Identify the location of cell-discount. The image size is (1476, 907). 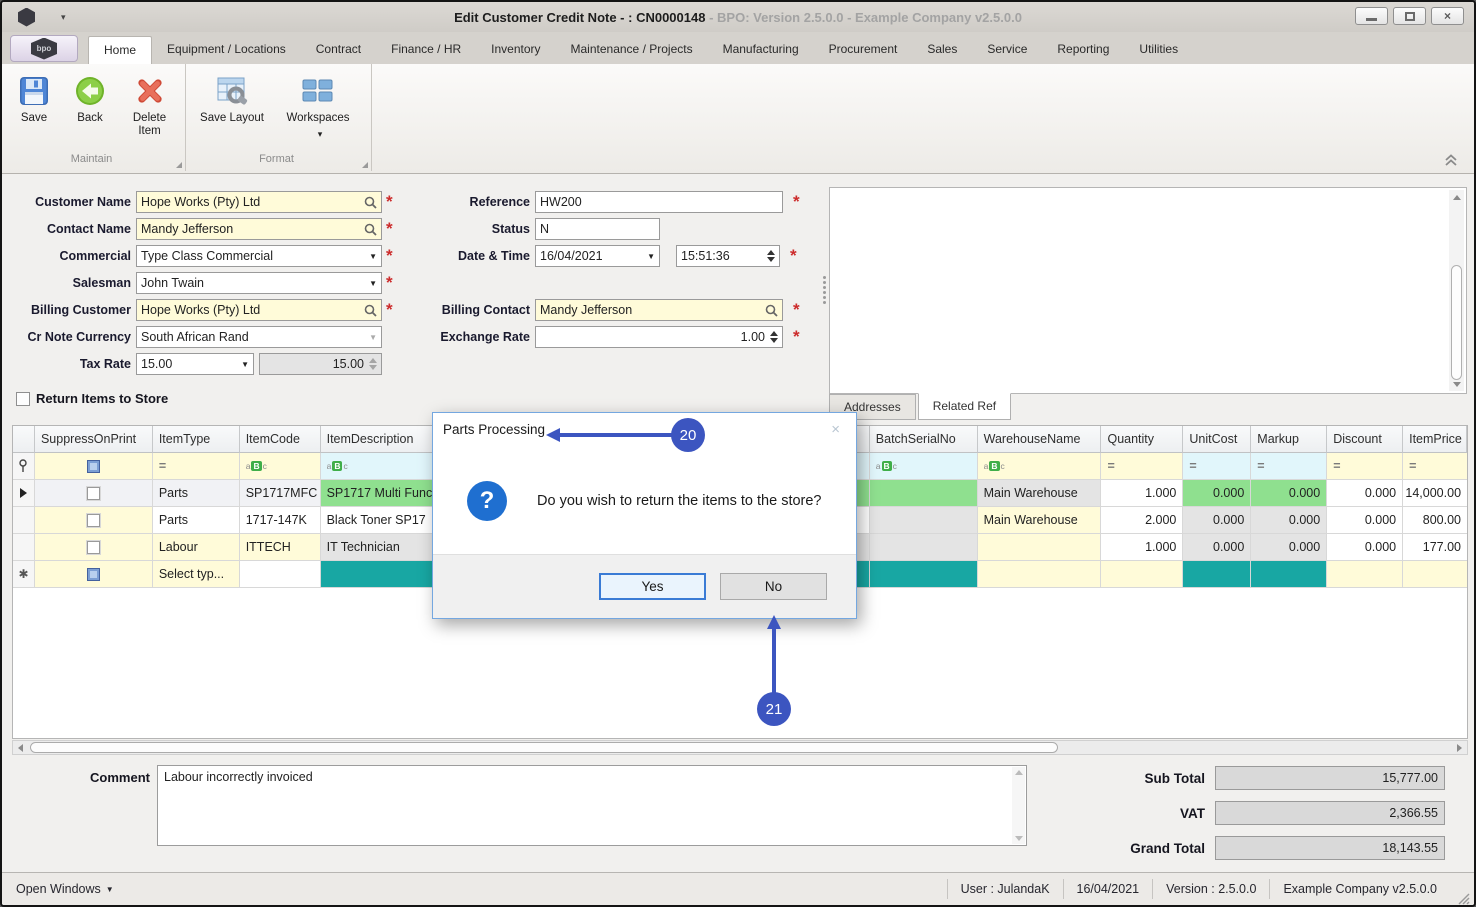
(1365, 574).